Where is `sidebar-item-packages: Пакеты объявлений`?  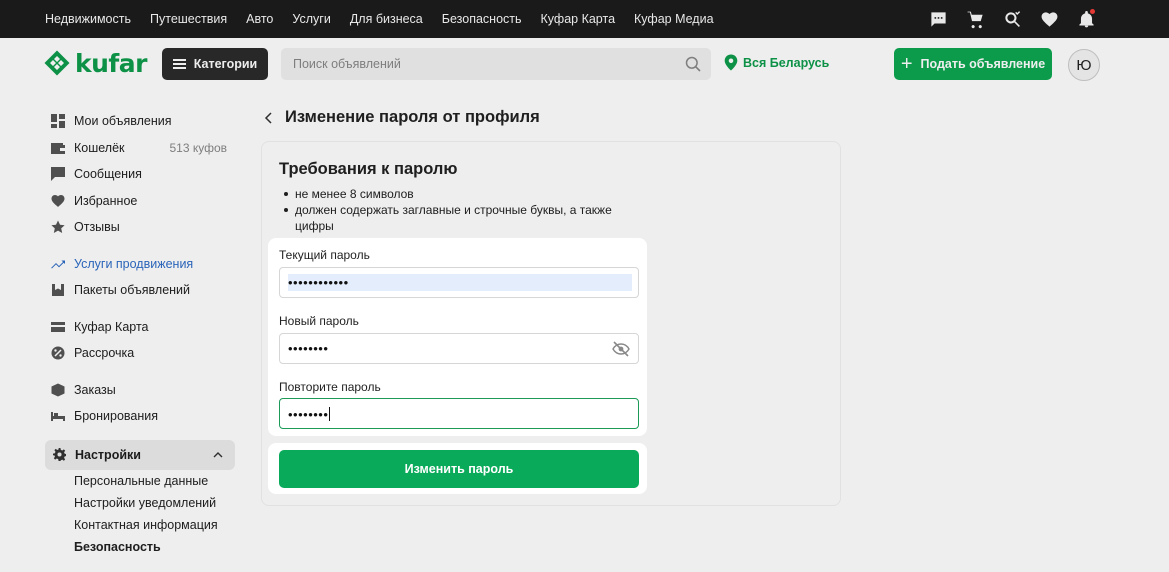 sidebar-item-packages: Пакеты объявлений is located at coordinates (140, 290).